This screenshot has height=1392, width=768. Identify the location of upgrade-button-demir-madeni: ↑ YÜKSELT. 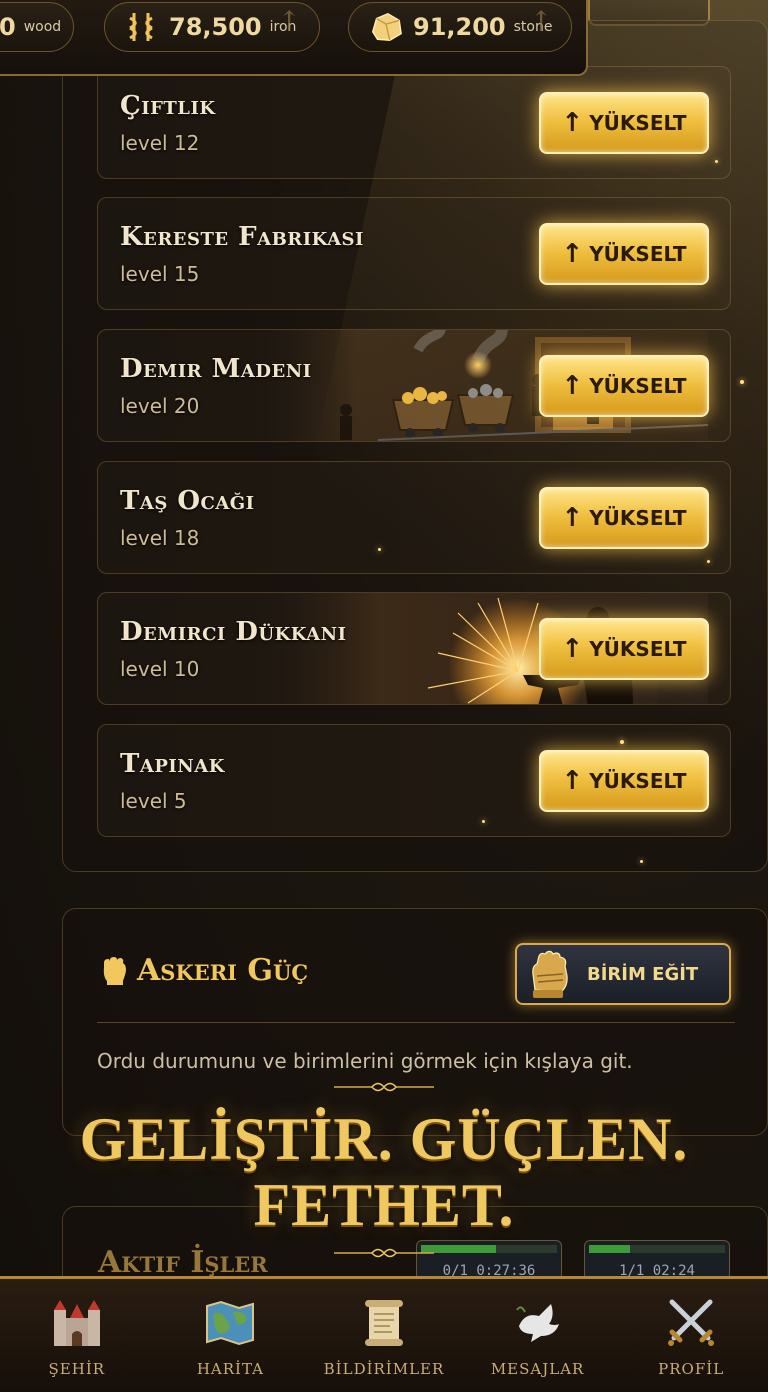
(624, 386).